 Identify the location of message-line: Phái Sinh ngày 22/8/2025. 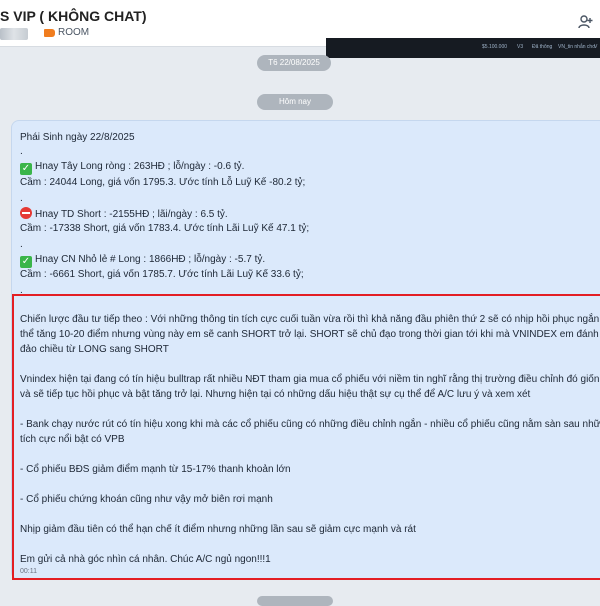
(77, 137).